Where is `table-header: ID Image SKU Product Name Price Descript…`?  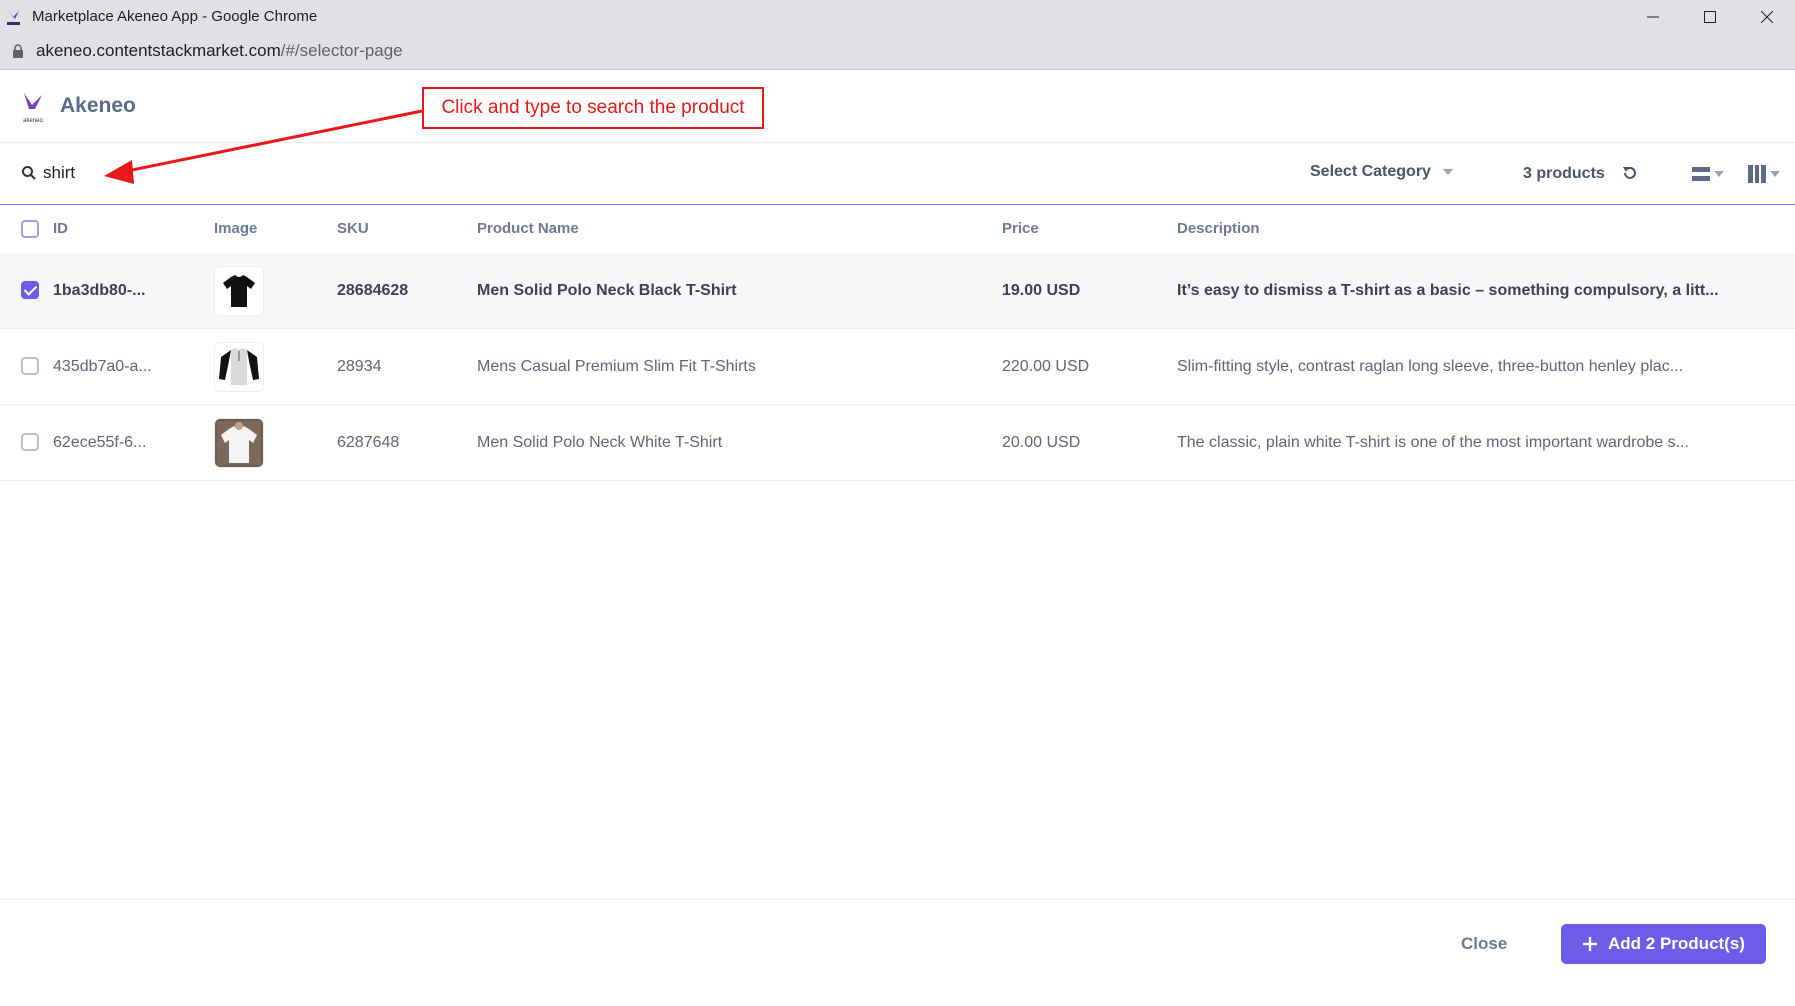 table-header: ID Image SKU Product Name Price Descript… is located at coordinates (897, 229).